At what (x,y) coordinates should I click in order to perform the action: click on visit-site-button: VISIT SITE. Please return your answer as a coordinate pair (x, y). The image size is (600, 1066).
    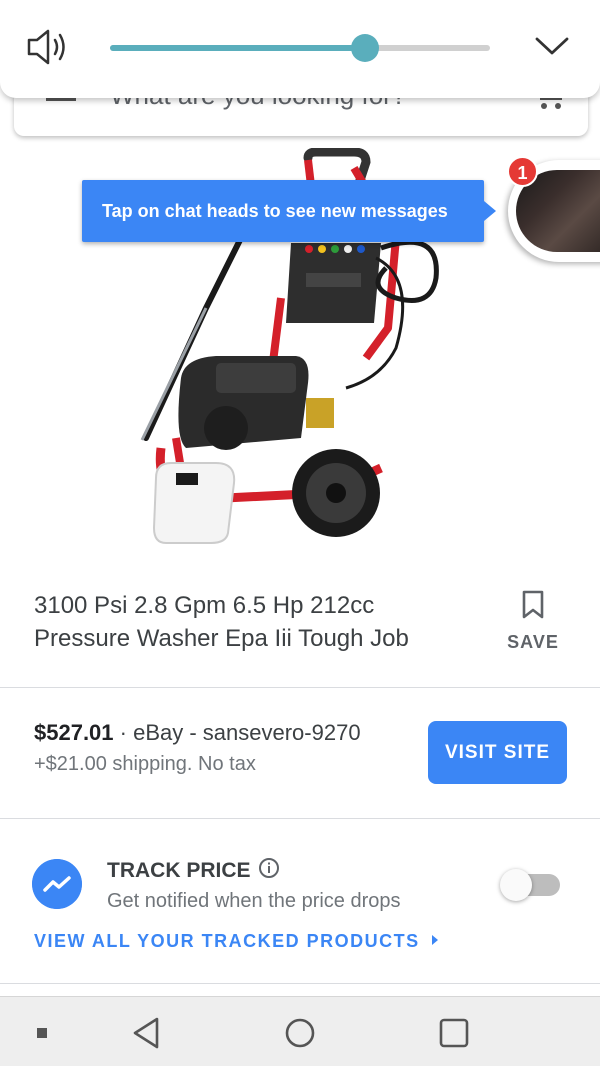
    Looking at the image, I should click on (497, 752).